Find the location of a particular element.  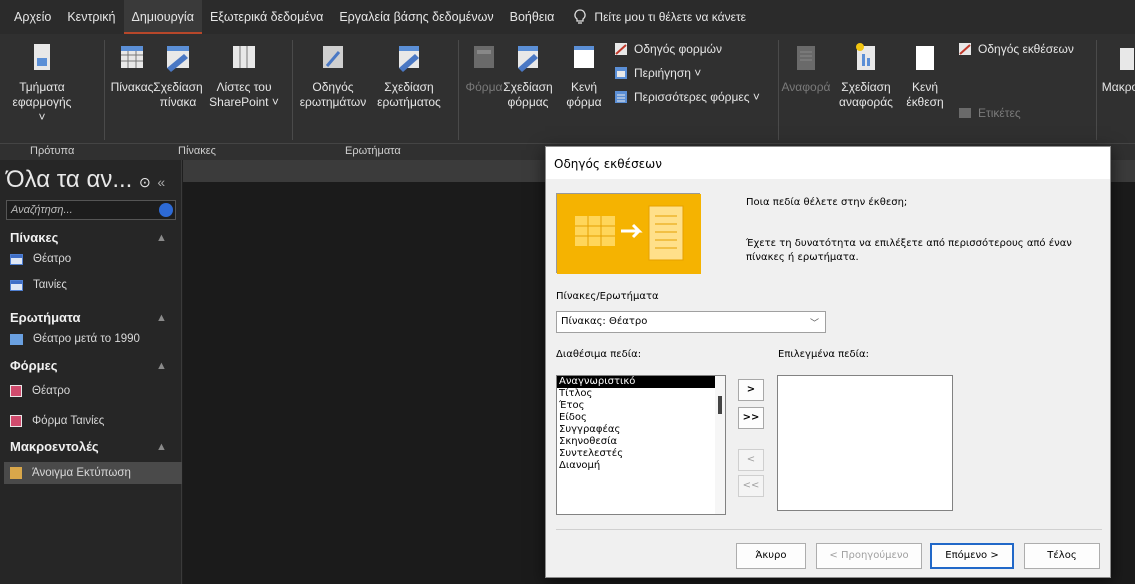

list-item: Σκηνοθεσία is located at coordinates (641, 442).